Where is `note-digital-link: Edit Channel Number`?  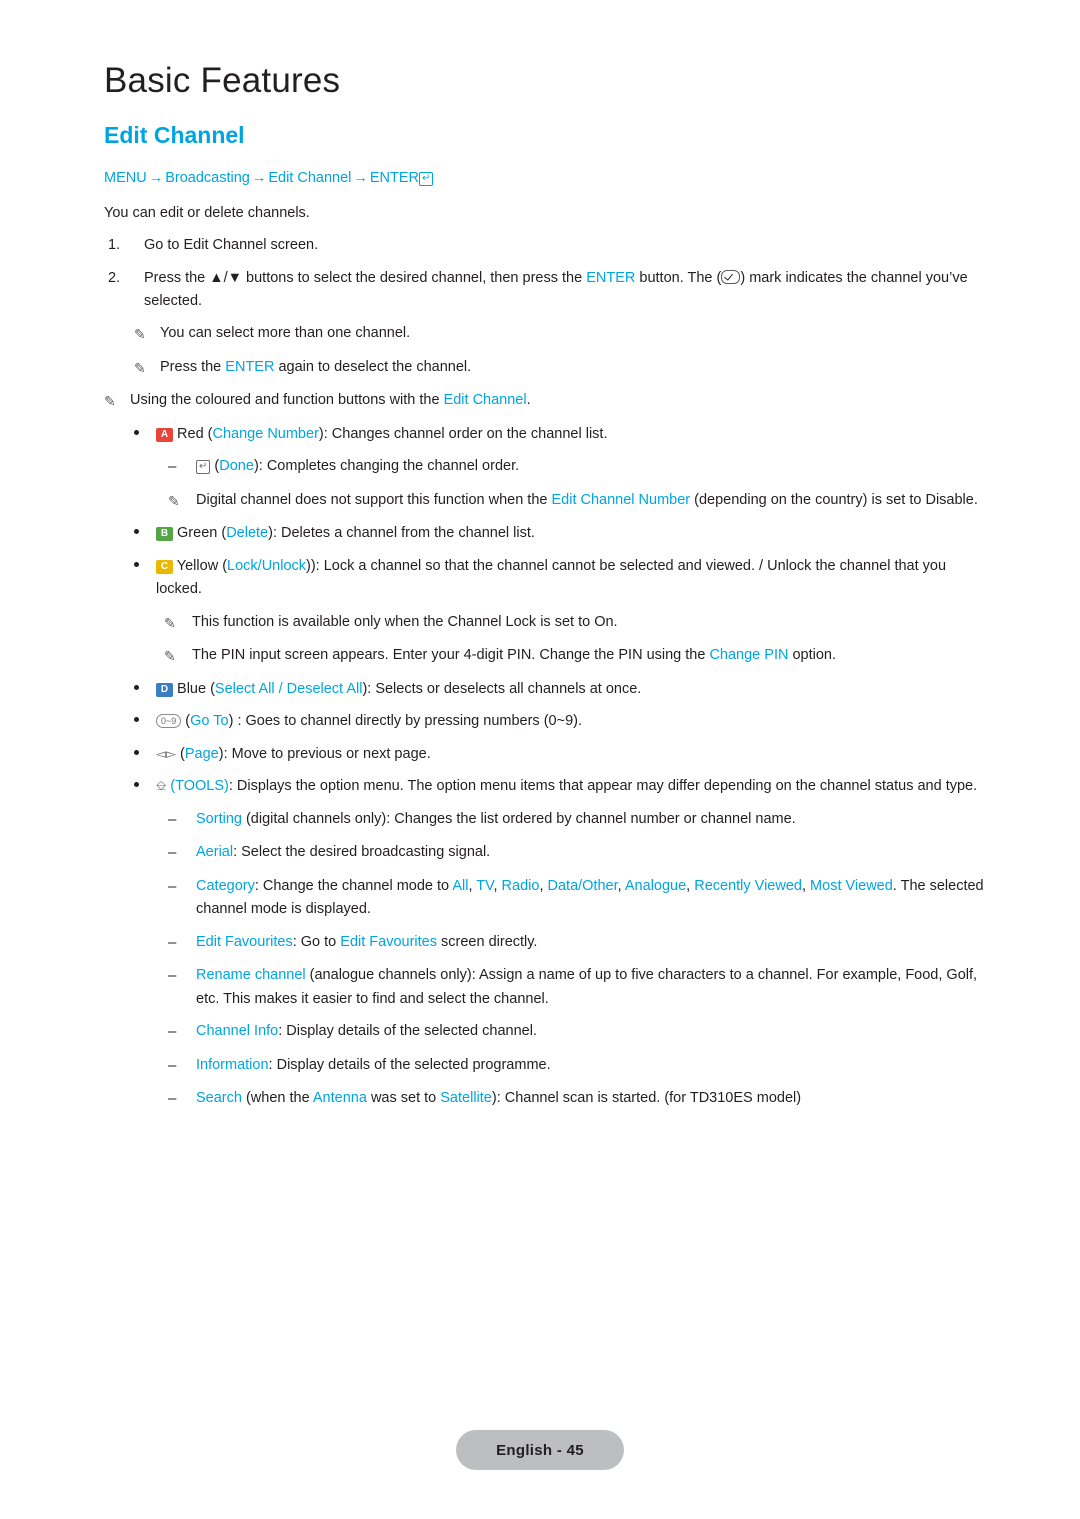 note-digital-link: Edit Channel Number is located at coordinates (621, 499).